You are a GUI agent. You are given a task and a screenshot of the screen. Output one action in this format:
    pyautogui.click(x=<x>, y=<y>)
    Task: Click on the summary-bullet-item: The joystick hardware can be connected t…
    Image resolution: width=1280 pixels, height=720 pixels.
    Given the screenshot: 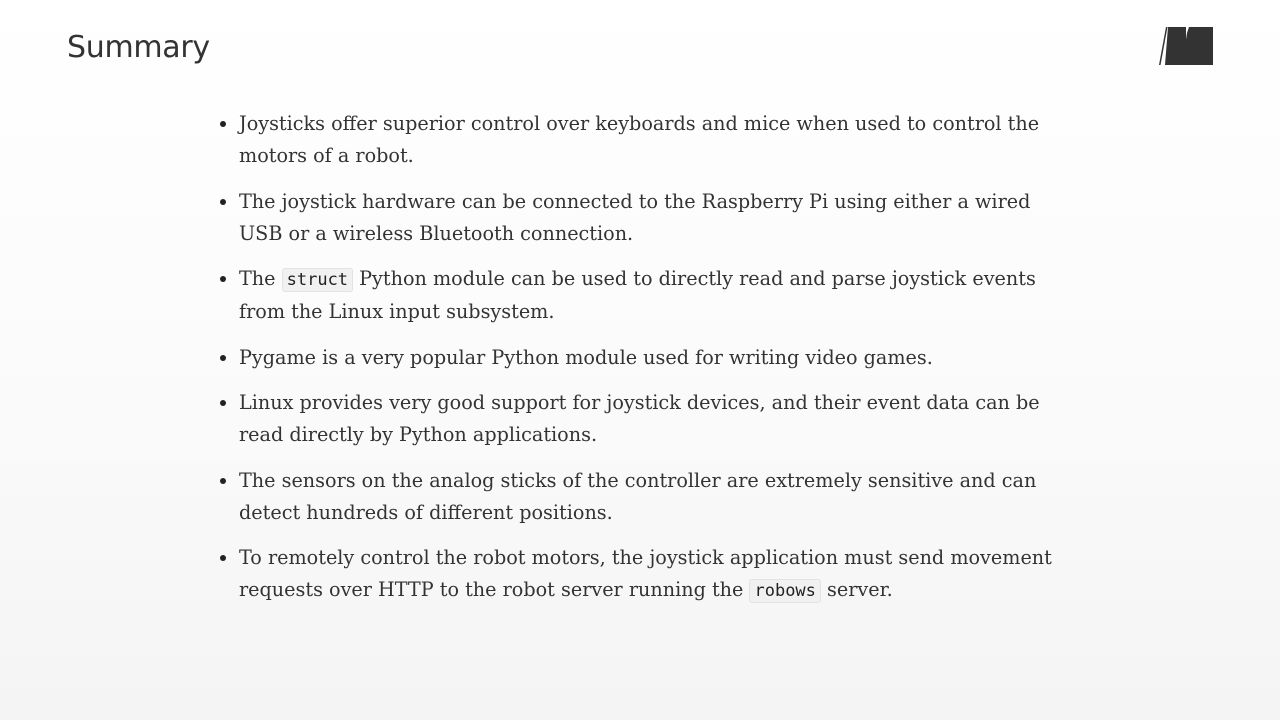 What is the action you would take?
    pyautogui.click(x=646, y=218)
    